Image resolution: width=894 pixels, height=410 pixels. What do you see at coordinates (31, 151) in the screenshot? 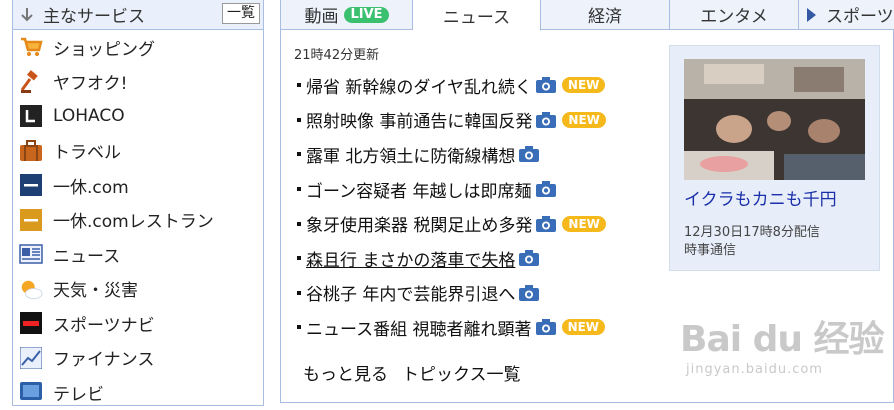
I see `suitcase-icon` at bounding box center [31, 151].